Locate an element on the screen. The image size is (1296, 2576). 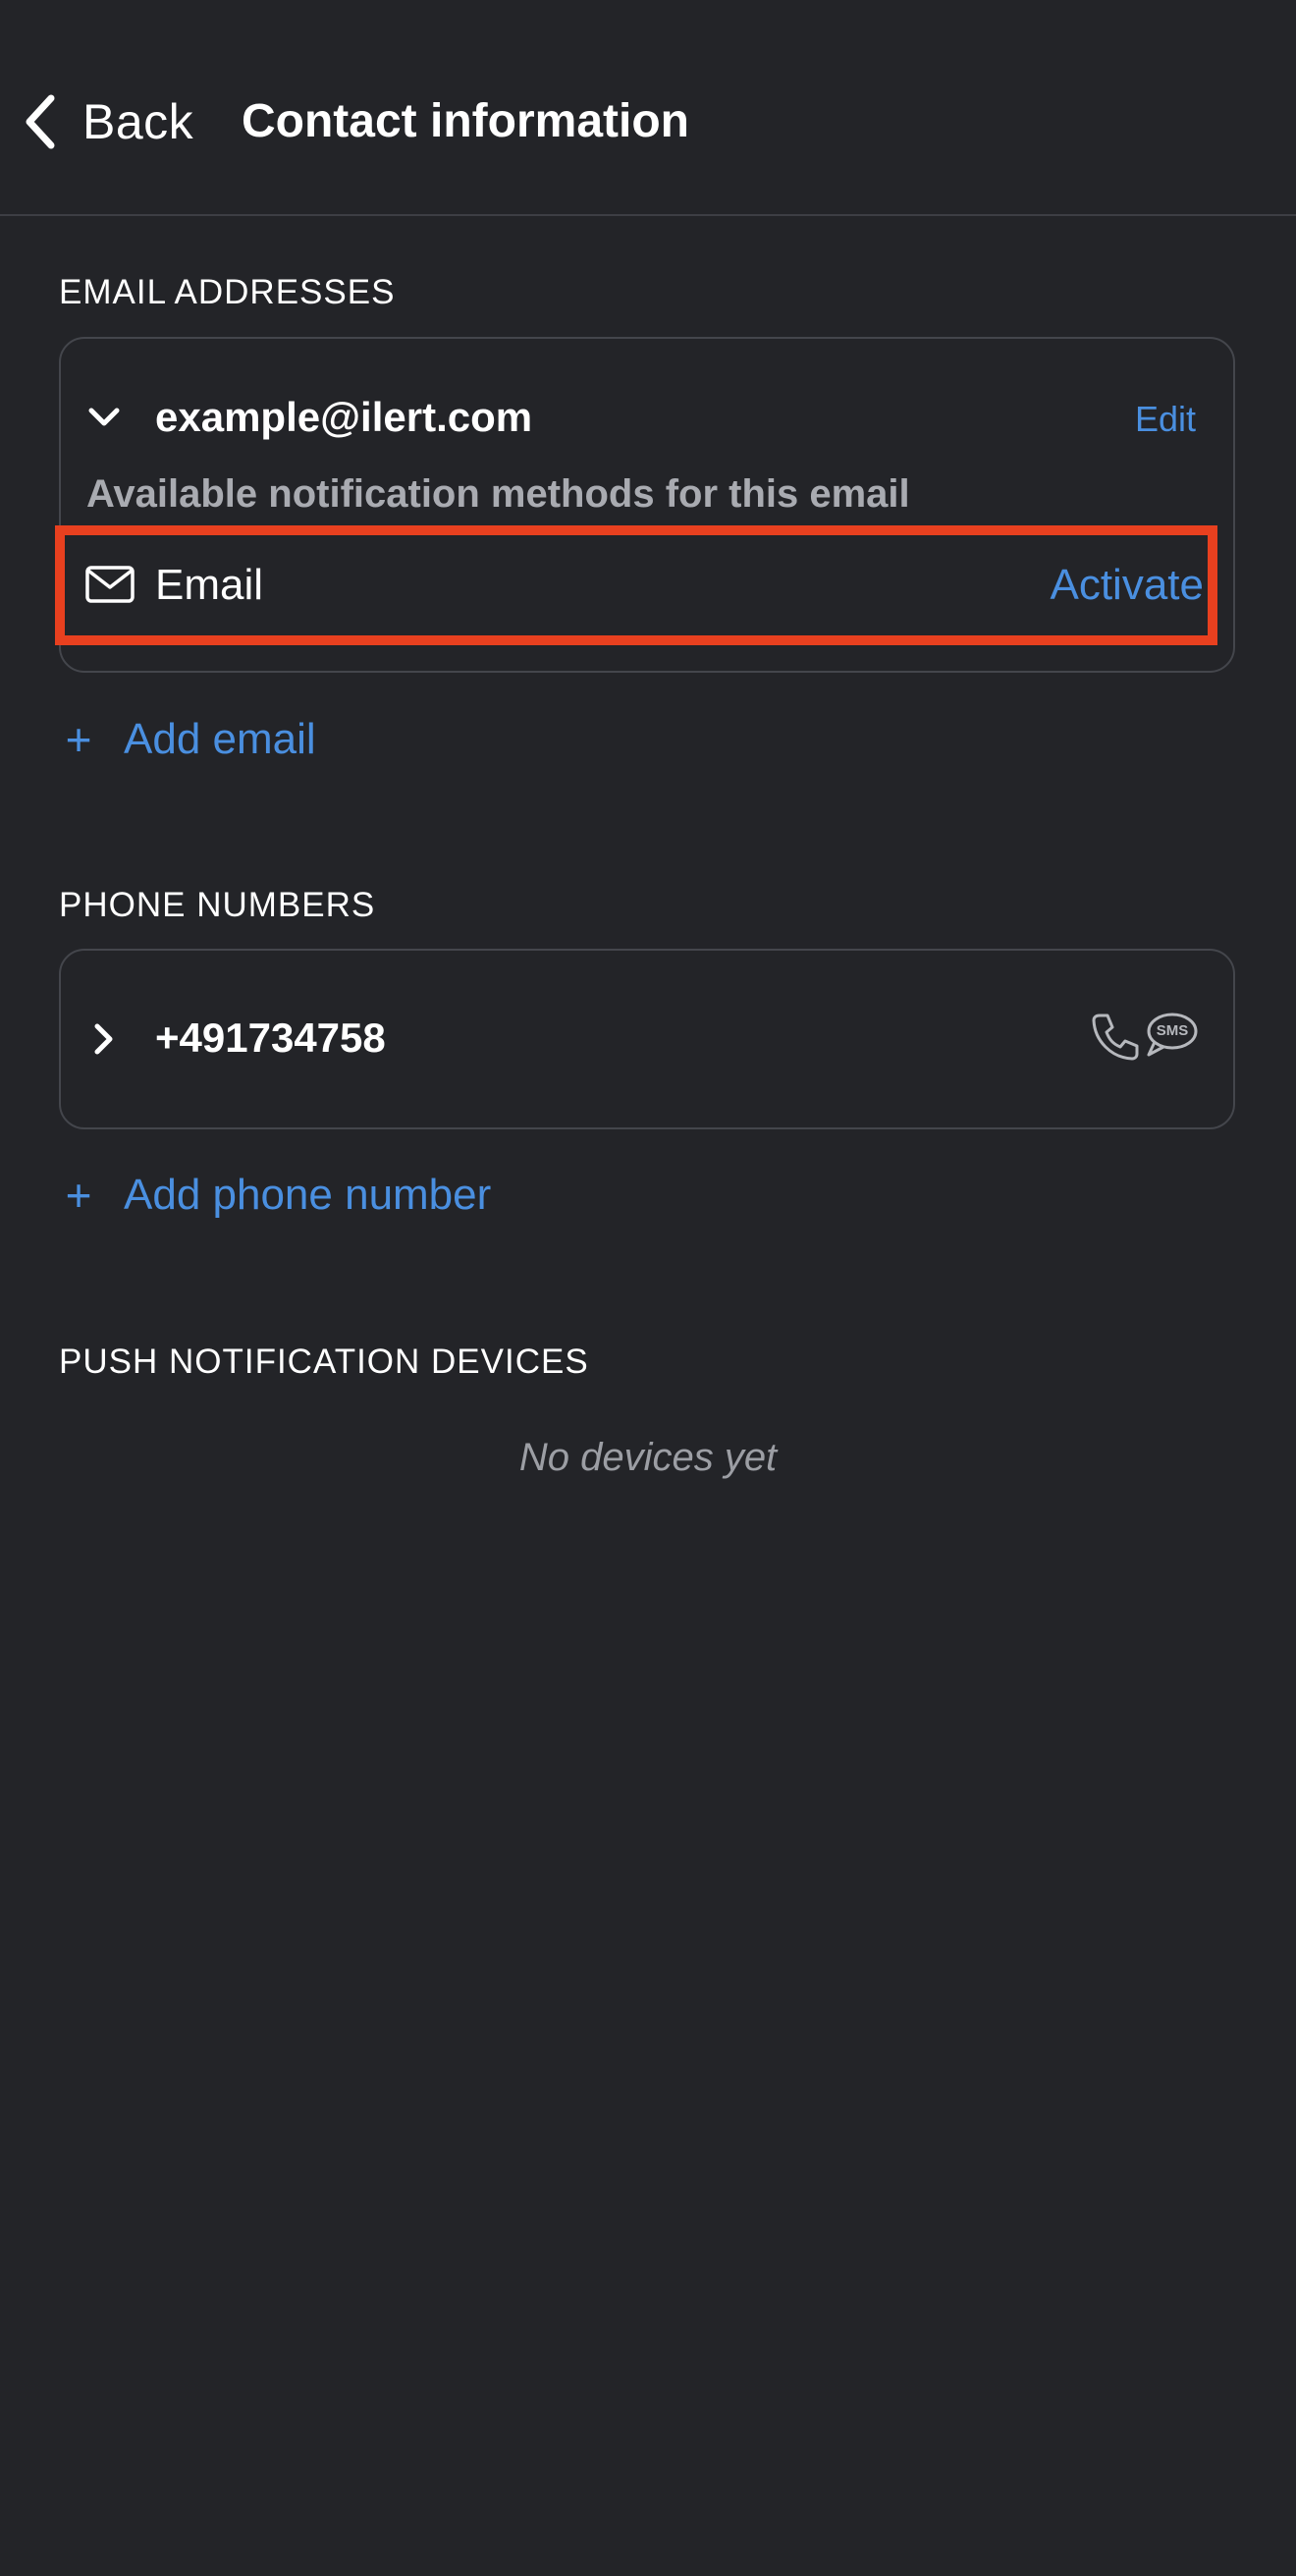
back-button: Back is located at coordinates (106, 121).